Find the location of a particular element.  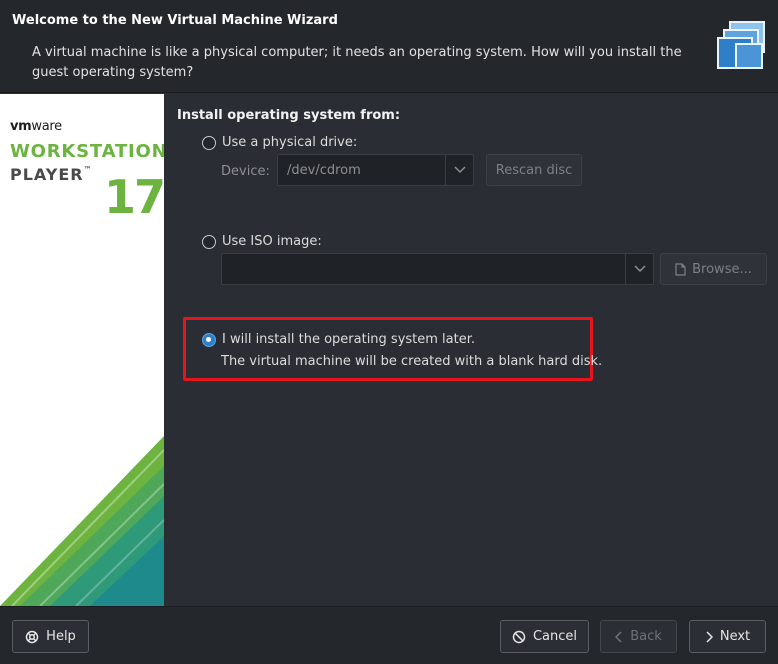

physical-drive-option: Use a physical drive: is located at coordinates (279, 142).